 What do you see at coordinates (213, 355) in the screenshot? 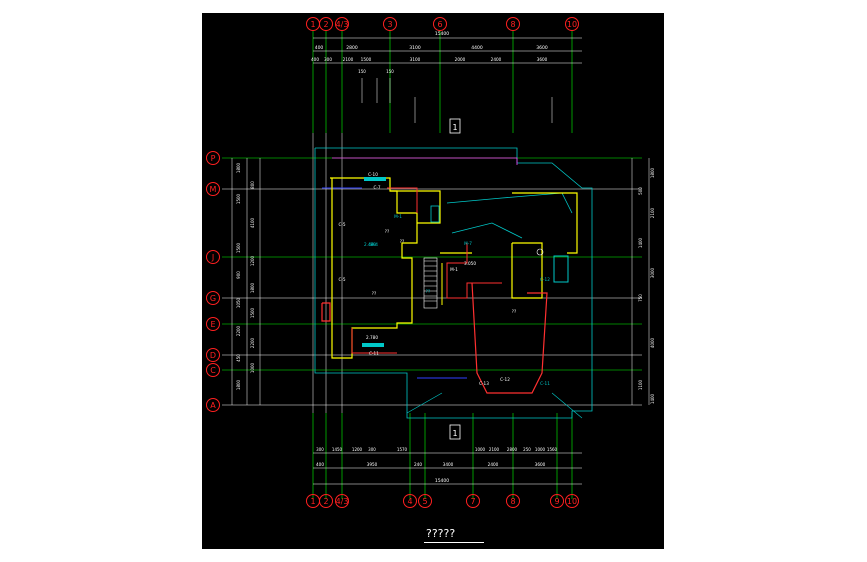
I see `axis-bubble-left-label: D` at bounding box center [213, 355].